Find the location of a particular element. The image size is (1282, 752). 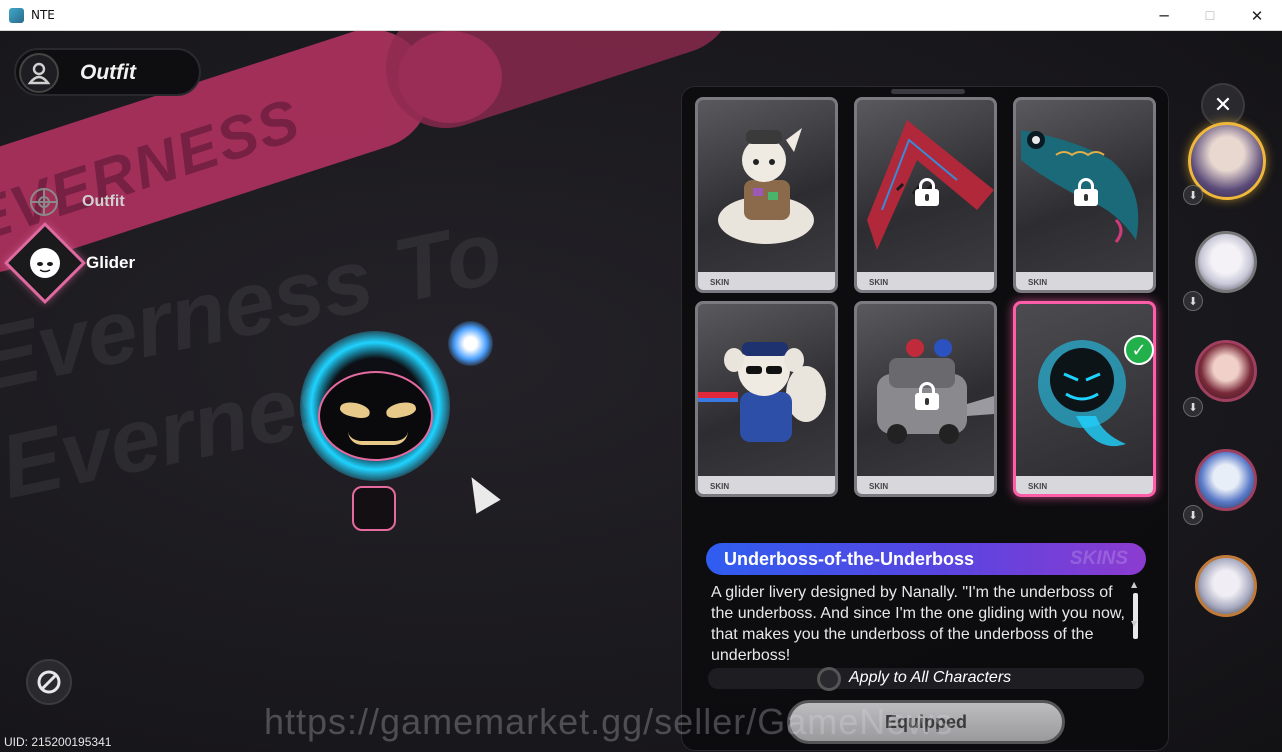

prohibited-icon is located at coordinates (49, 682).